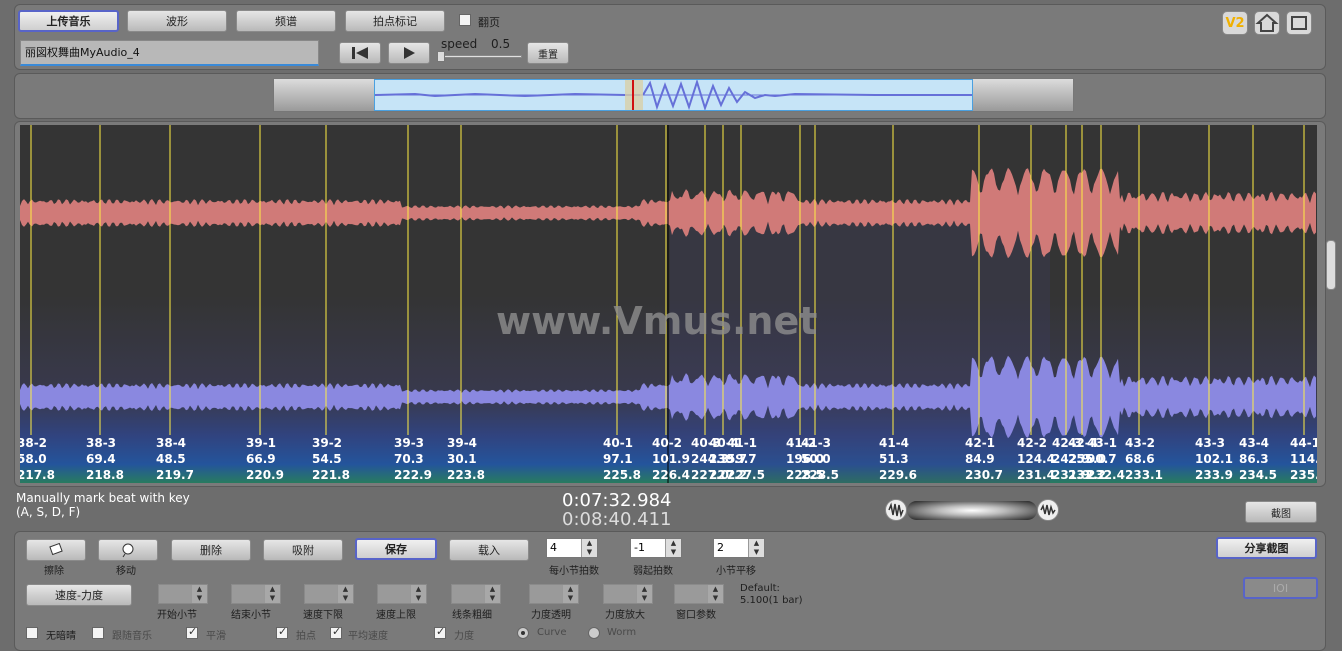 The height and width of the screenshot is (651, 1342). Describe the element at coordinates (699, 594) in the screenshot. I see `window-param-stepper: ▲ ▼` at that location.